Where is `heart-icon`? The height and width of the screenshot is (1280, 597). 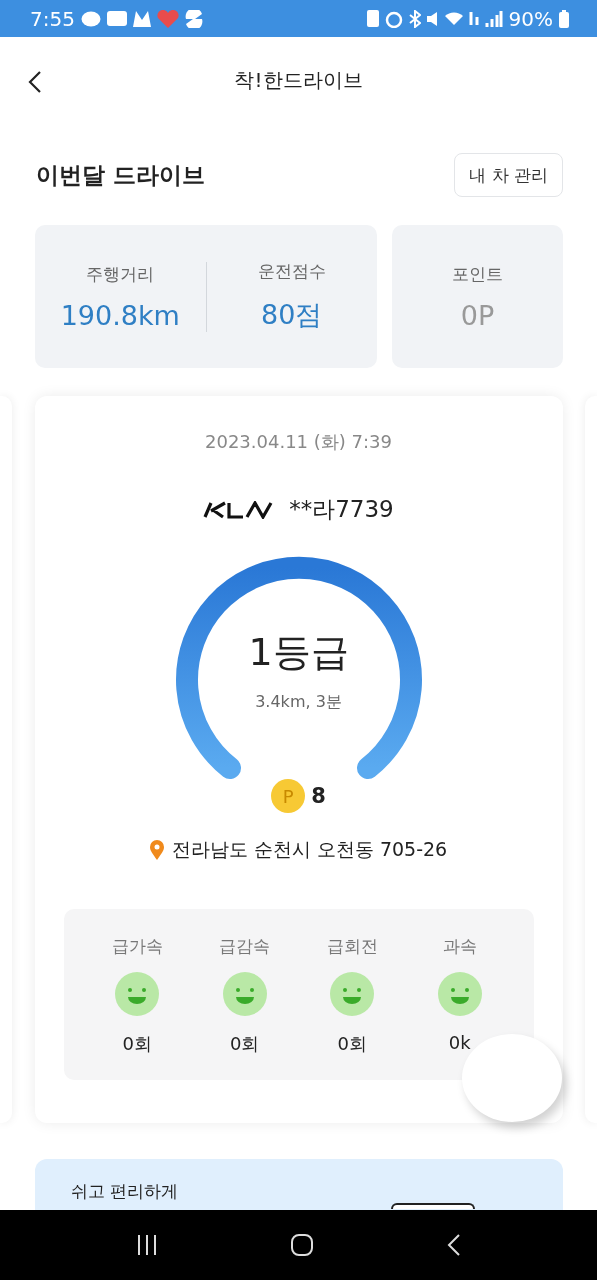
heart-icon is located at coordinates (167, 18).